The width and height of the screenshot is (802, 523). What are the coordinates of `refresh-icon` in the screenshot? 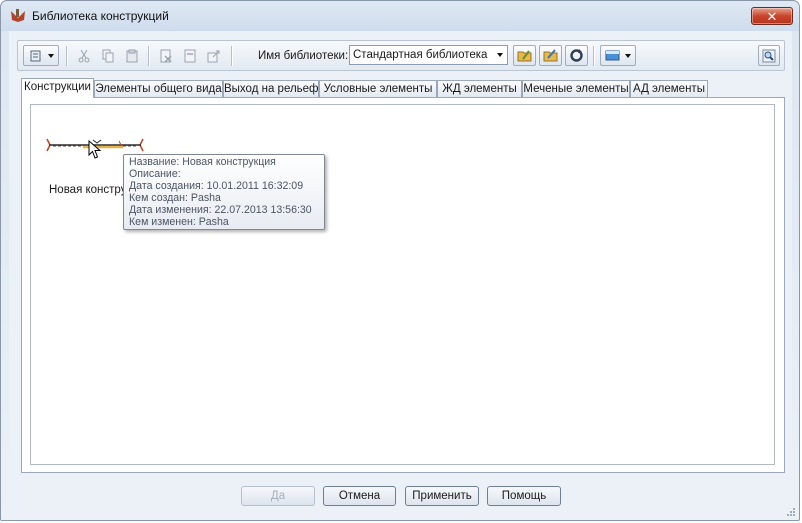 It's located at (576, 55).